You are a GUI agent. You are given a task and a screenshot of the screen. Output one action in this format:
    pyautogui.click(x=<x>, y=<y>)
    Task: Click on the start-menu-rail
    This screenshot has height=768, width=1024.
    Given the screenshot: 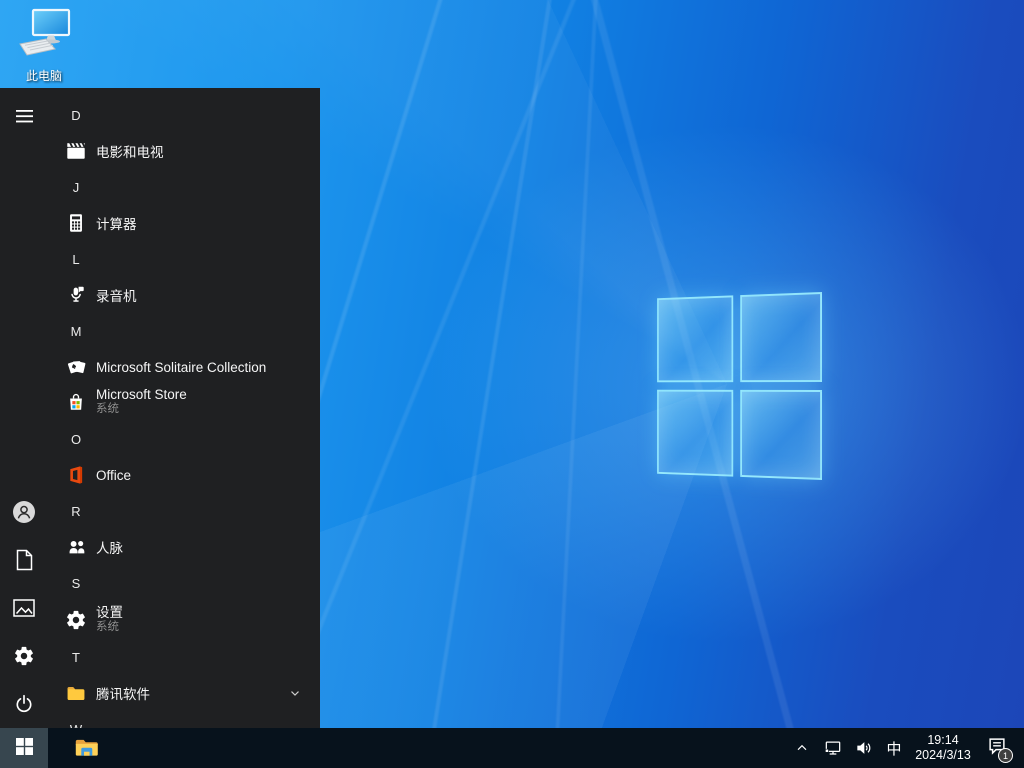 What is the action you would take?
    pyautogui.click(x=24, y=408)
    